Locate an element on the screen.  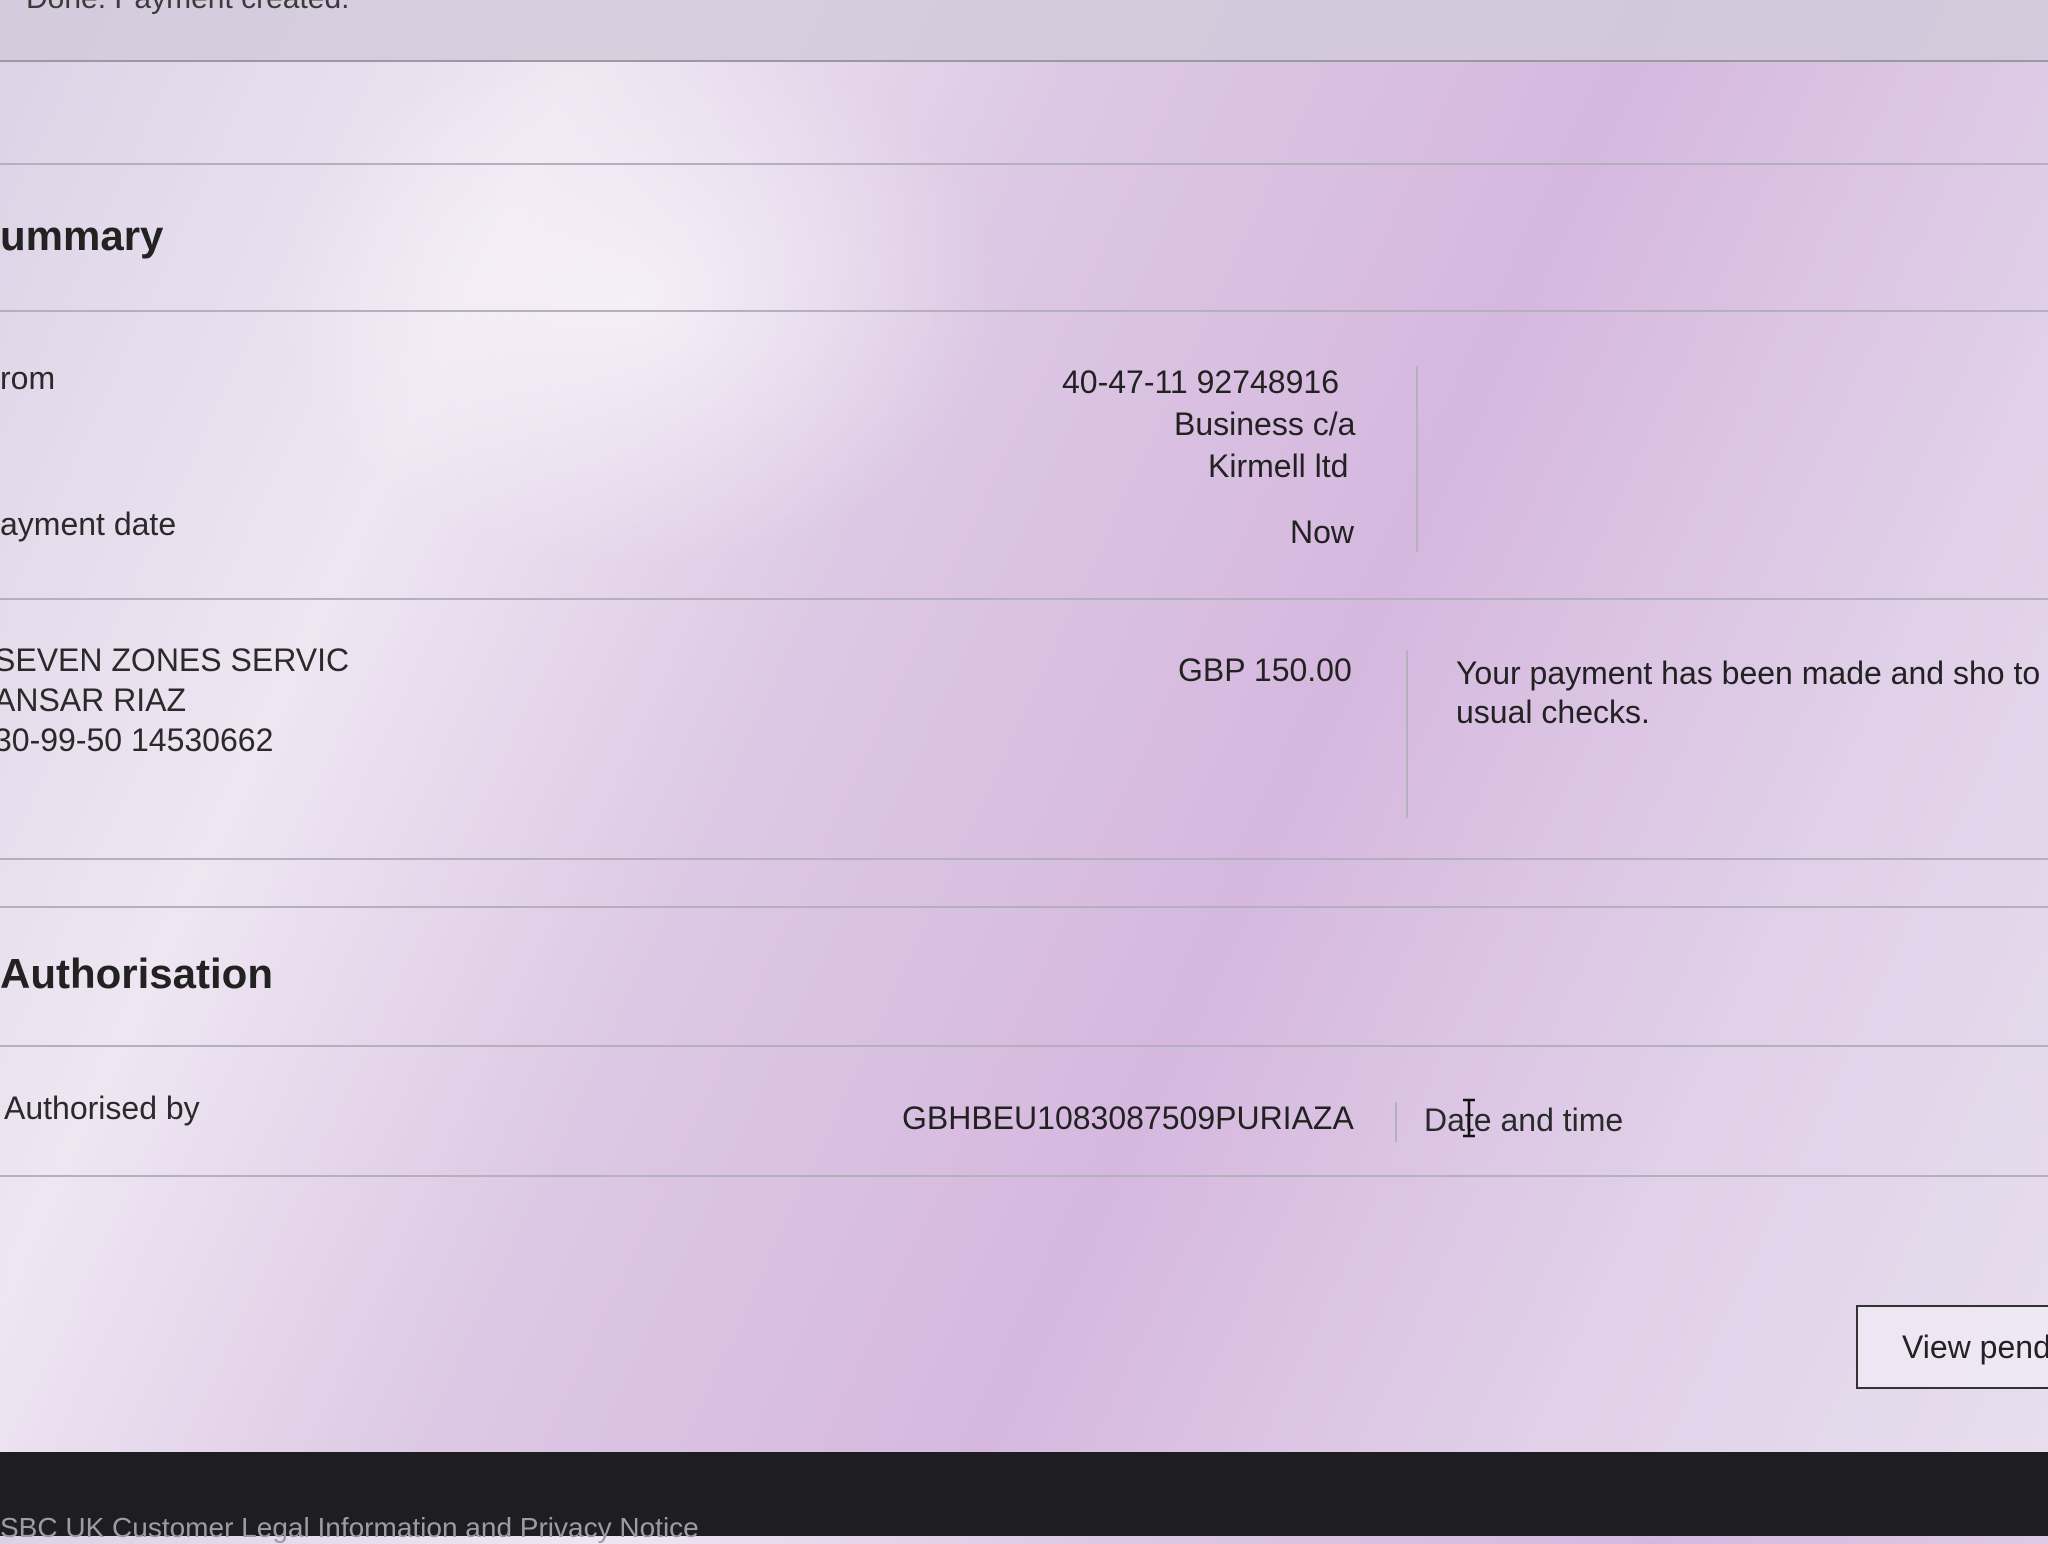
from-company: Kirmell ltd is located at coordinates (1278, 466).